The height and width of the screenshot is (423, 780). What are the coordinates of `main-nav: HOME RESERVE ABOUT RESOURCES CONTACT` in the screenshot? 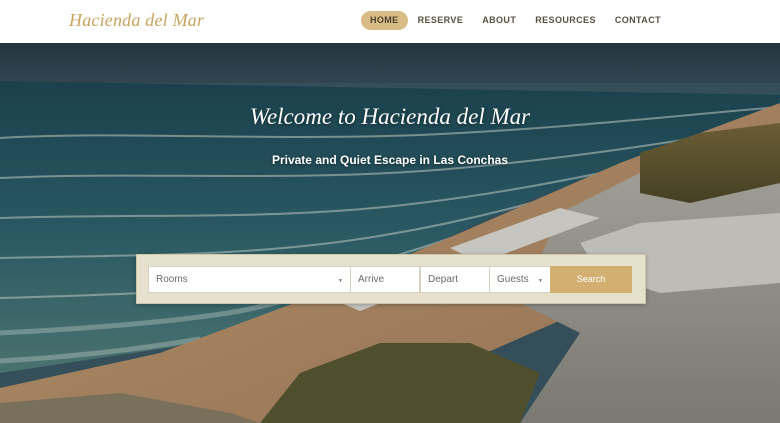 It's located at (515, 20).